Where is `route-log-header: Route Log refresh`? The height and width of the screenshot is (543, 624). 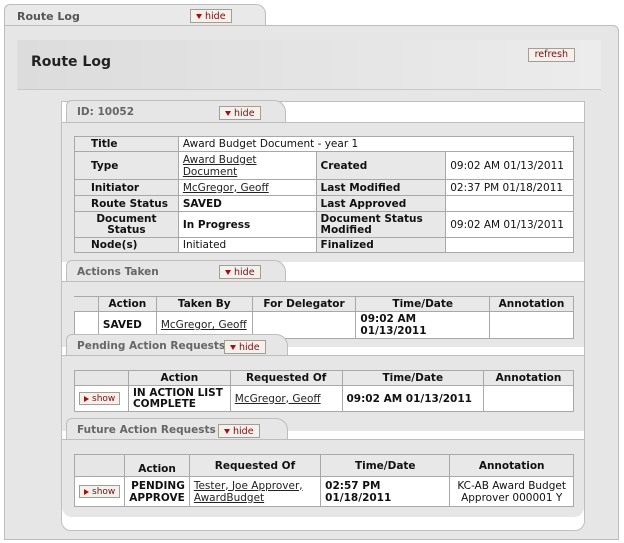 route-log-header: Route Log refresh is located at coordinates (309, 65).